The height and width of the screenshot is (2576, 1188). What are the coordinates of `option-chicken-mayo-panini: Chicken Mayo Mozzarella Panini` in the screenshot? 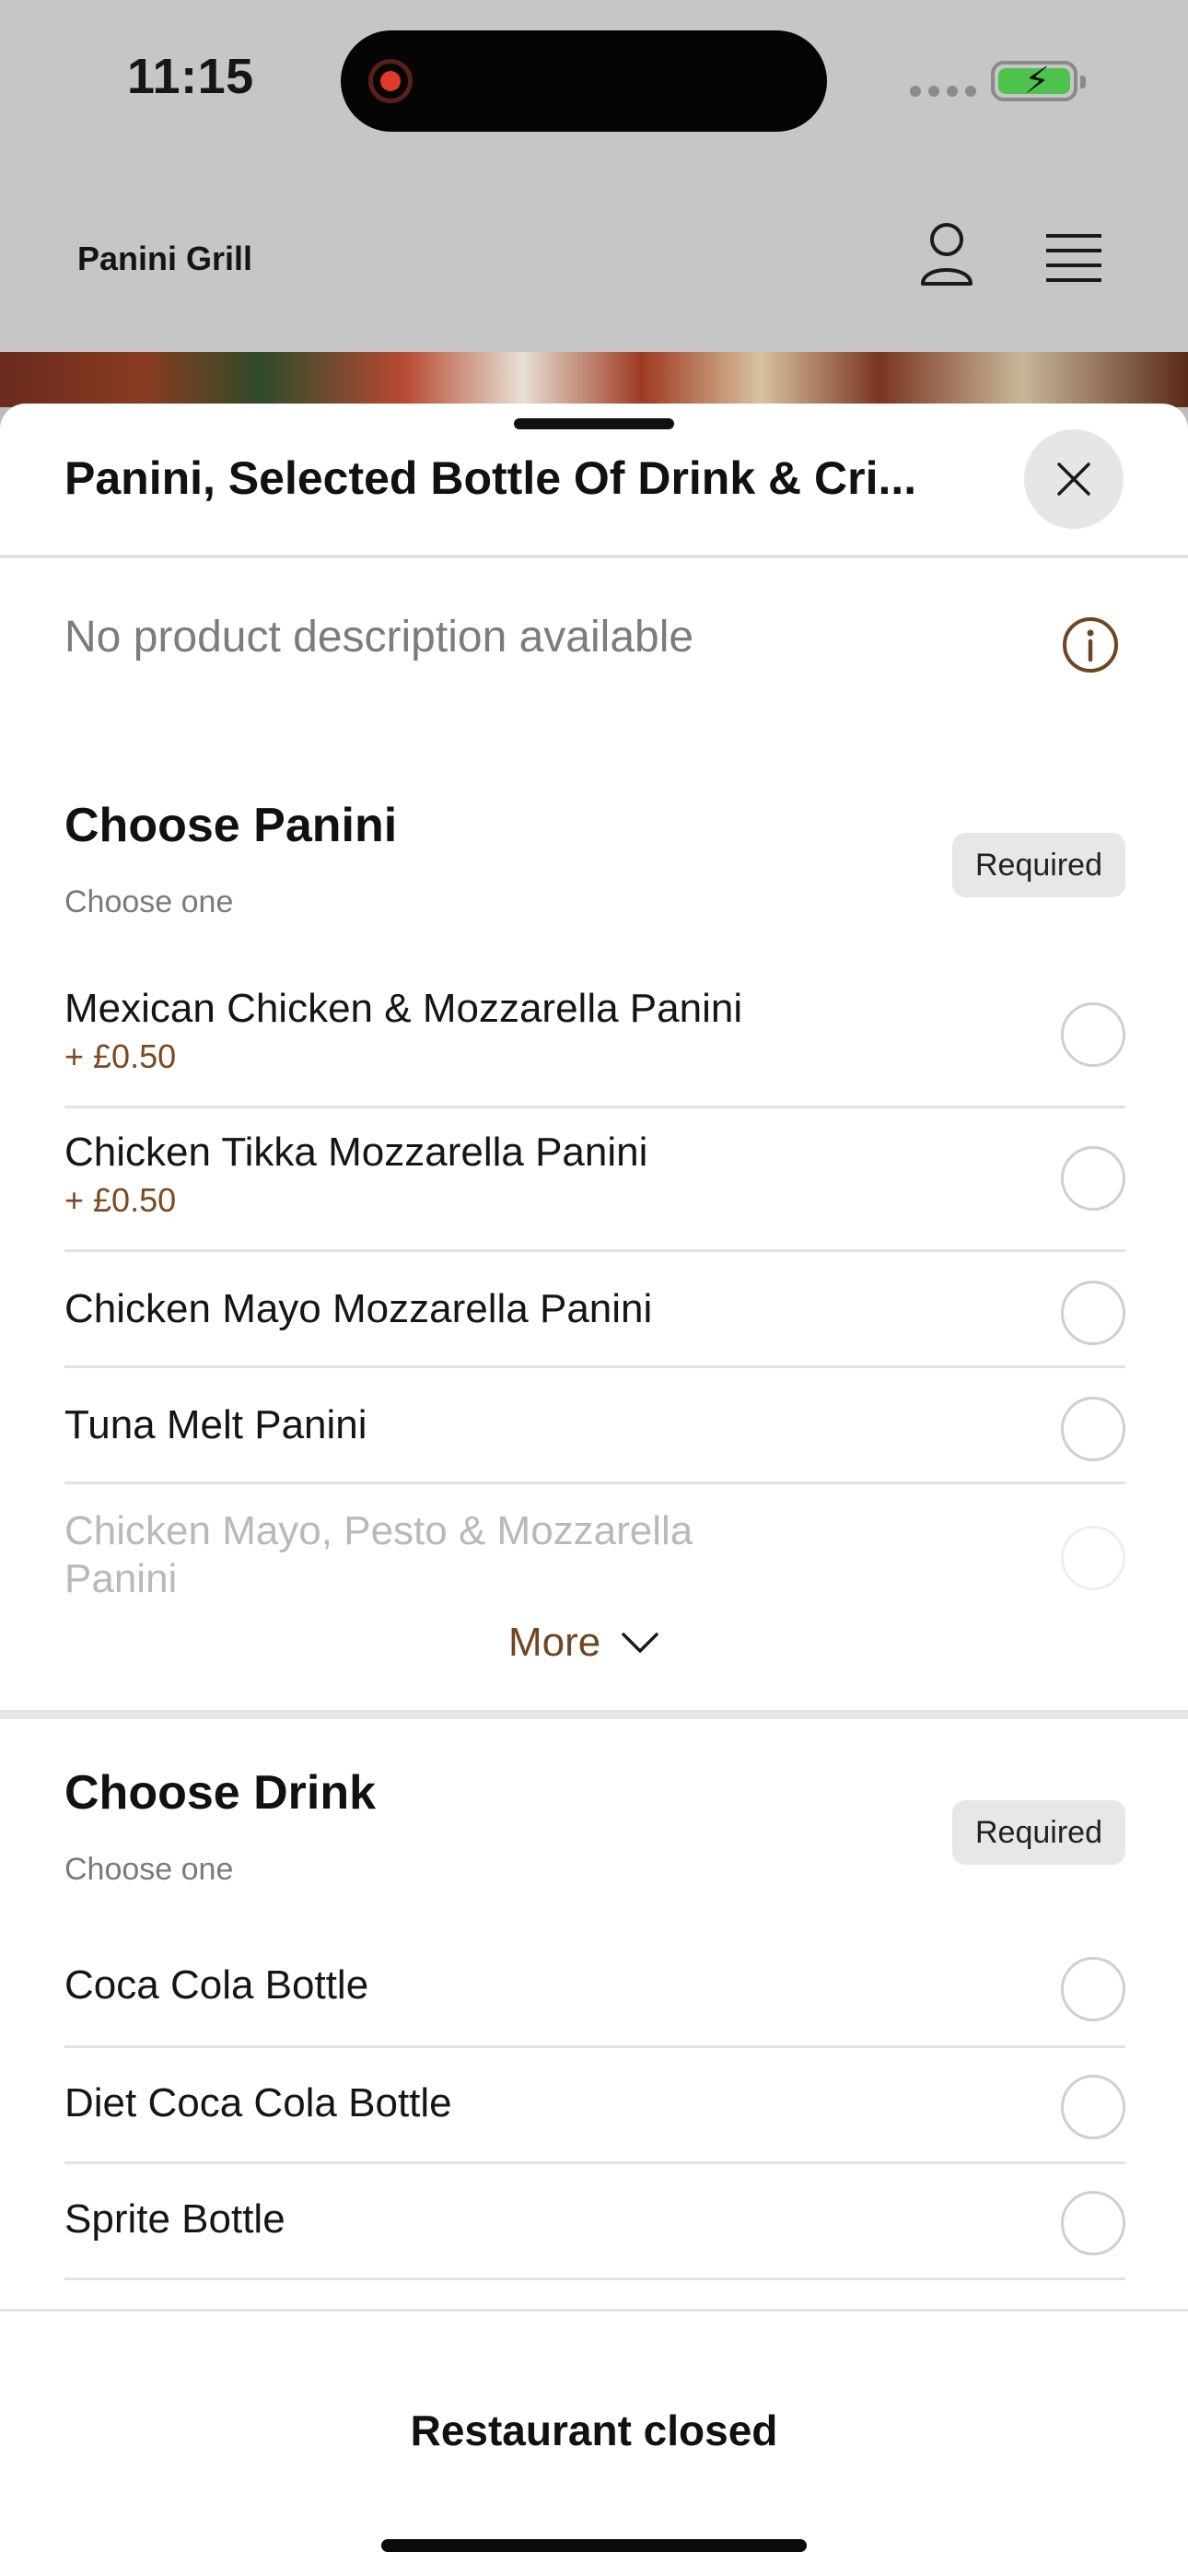 It's located at (594, 1325).